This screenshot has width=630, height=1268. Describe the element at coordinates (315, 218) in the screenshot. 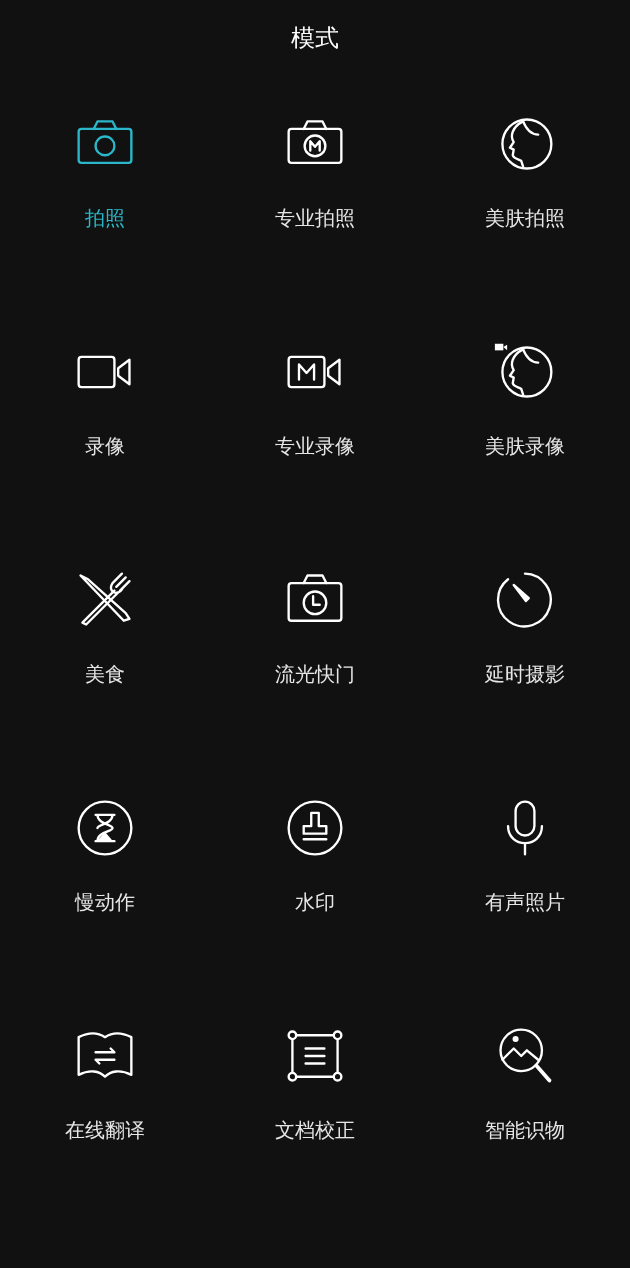

I see `mode-label: 专业拍照` at that location.